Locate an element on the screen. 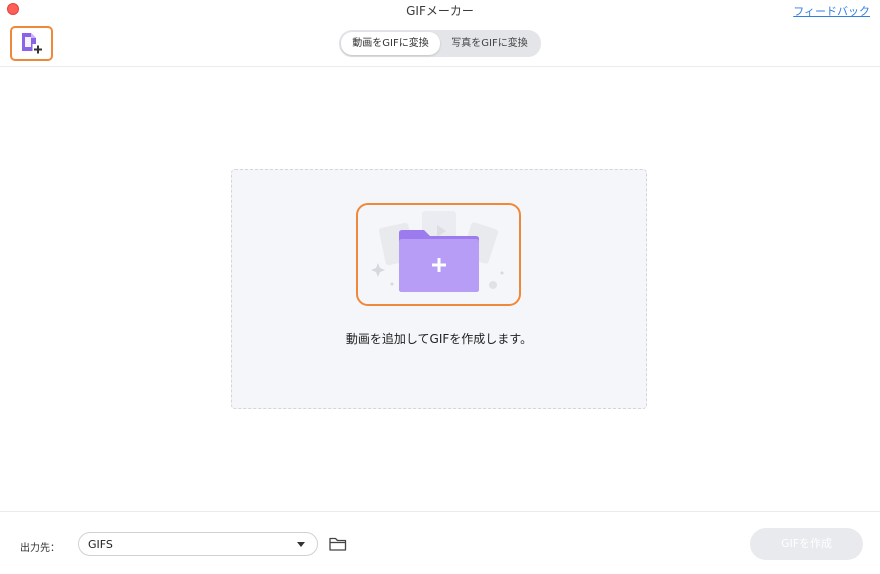  add-file-icon is located at coordinates (33, 44).